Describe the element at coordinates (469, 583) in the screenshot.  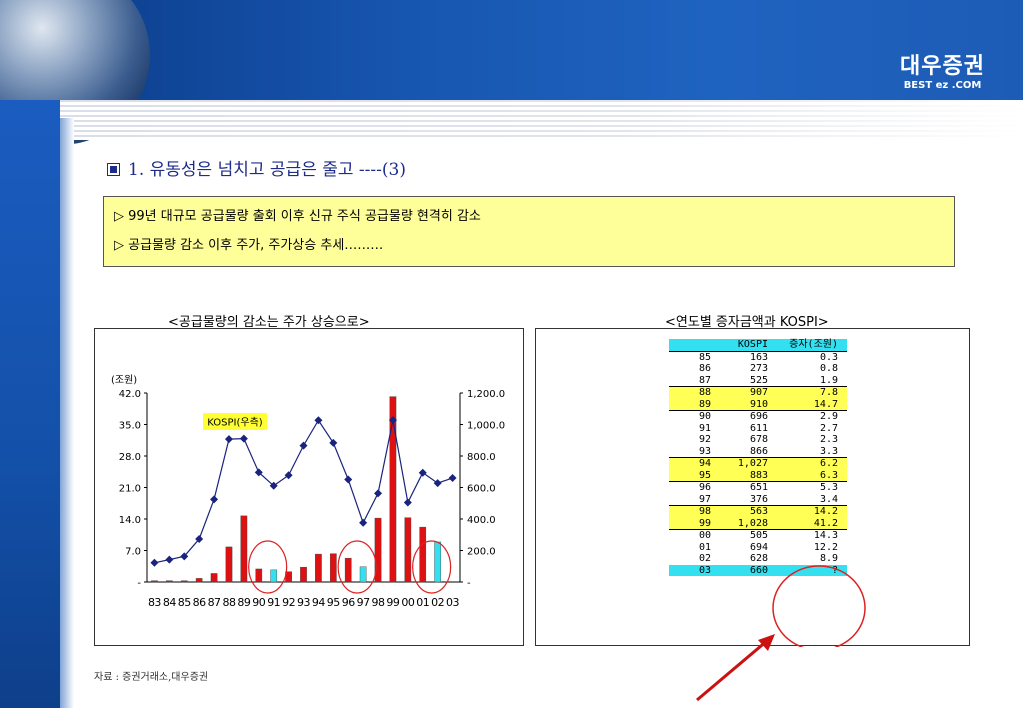
I see `y-right-tick-label: -` at that location.